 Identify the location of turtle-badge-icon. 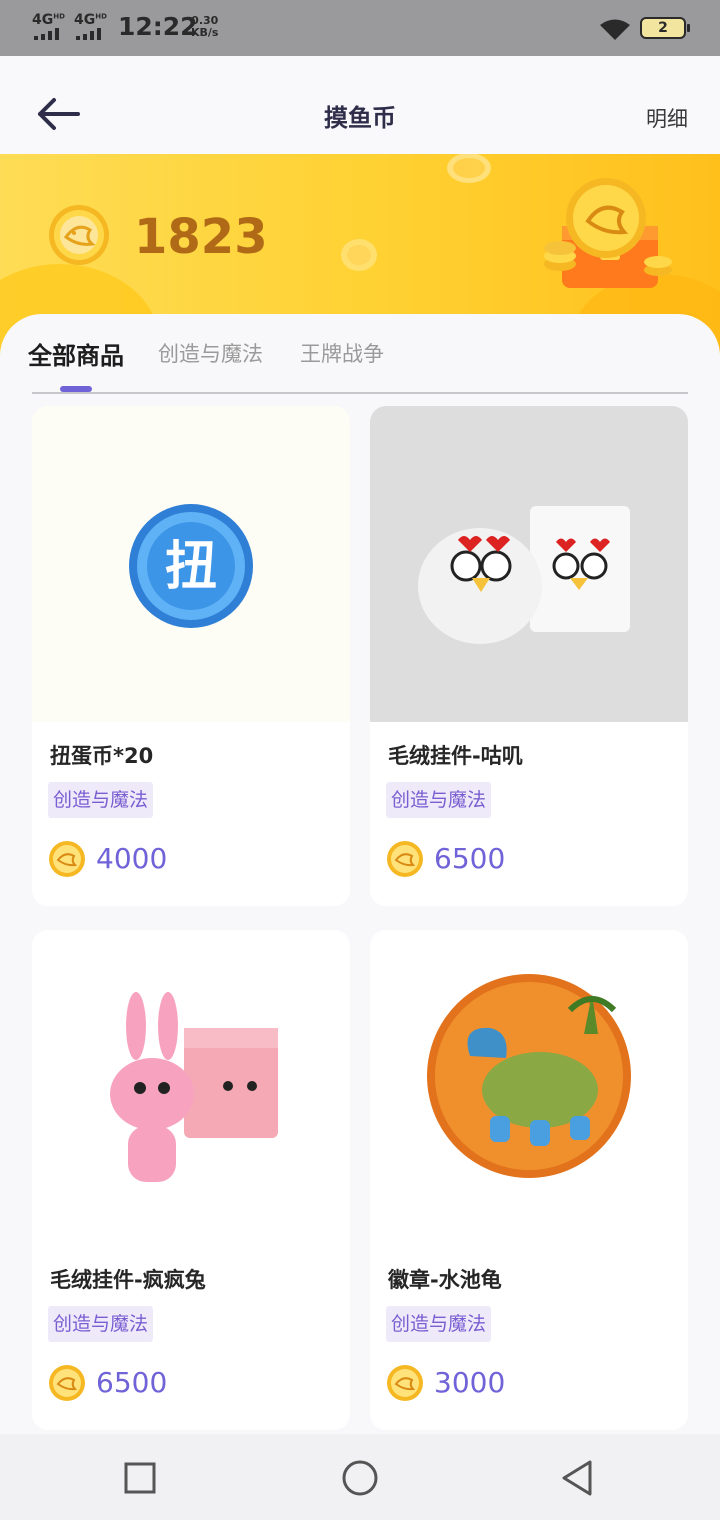
(529, 1076).